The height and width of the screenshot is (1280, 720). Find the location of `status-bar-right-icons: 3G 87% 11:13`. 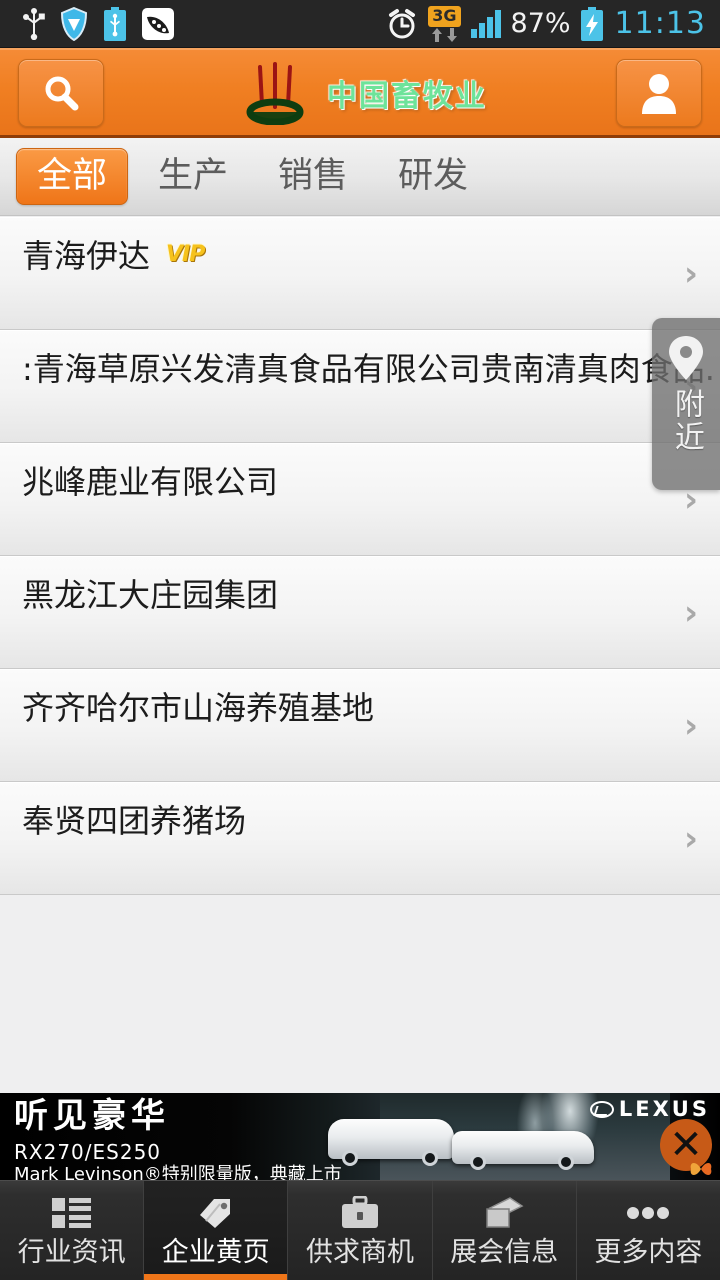

status-bar-right-icons: 3G 87% 11:13 is located at coordinates (553, 23).